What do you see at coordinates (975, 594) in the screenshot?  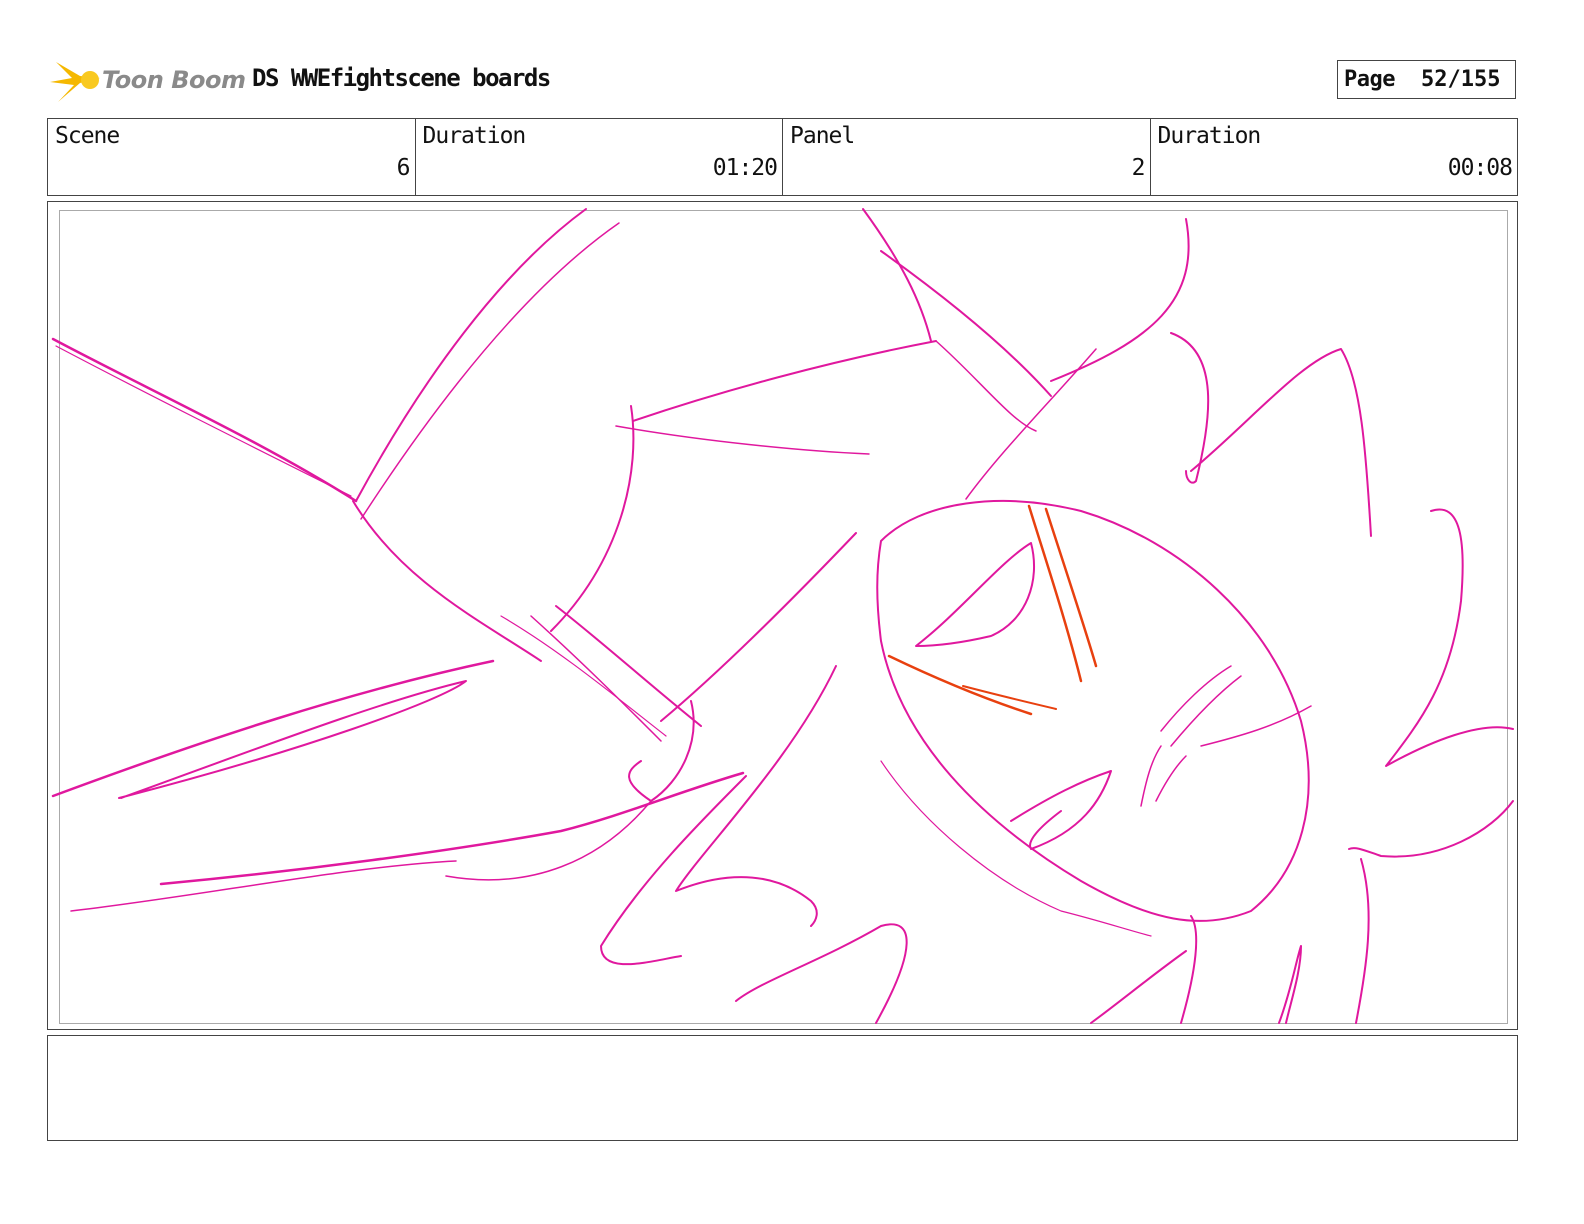 I see `sketch-eye-left` at bounding box center [975, 594].